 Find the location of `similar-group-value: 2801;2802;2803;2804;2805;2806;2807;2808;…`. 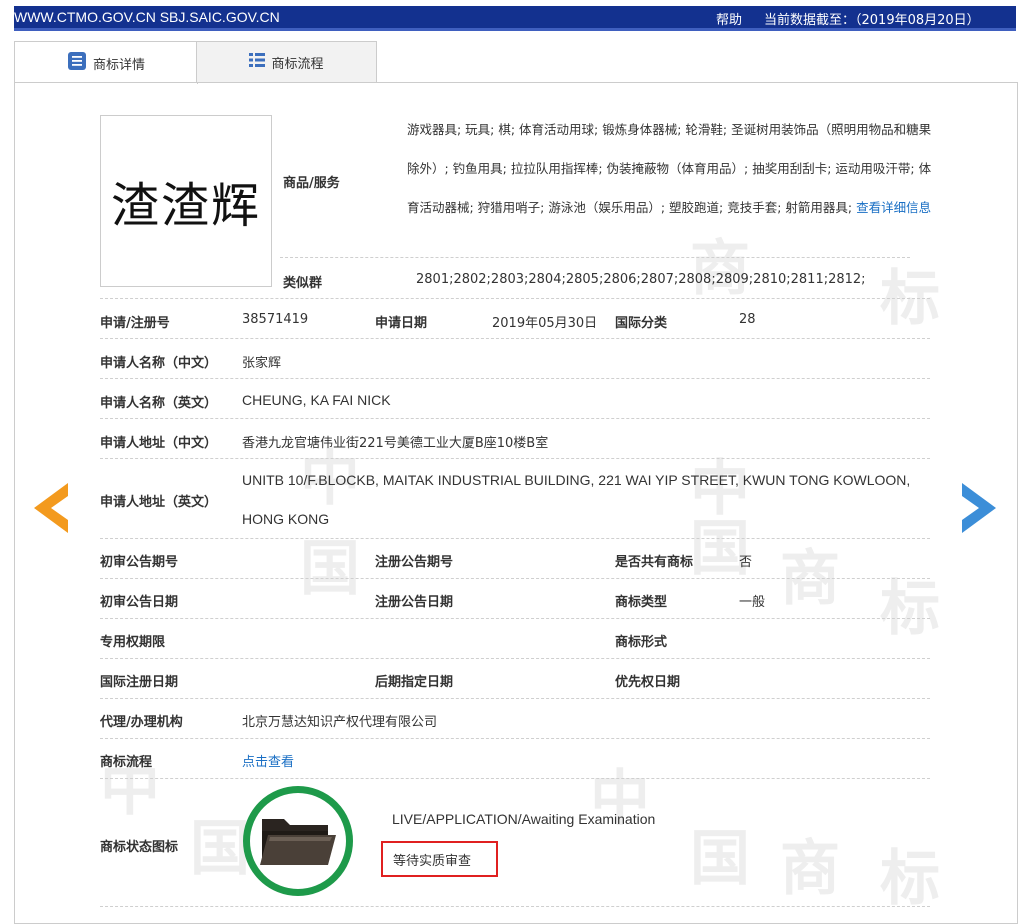

similar-group-value: 2801;2802;2803;2804;2805;2806;2807;2808;… is located at coordinates (641, 279).